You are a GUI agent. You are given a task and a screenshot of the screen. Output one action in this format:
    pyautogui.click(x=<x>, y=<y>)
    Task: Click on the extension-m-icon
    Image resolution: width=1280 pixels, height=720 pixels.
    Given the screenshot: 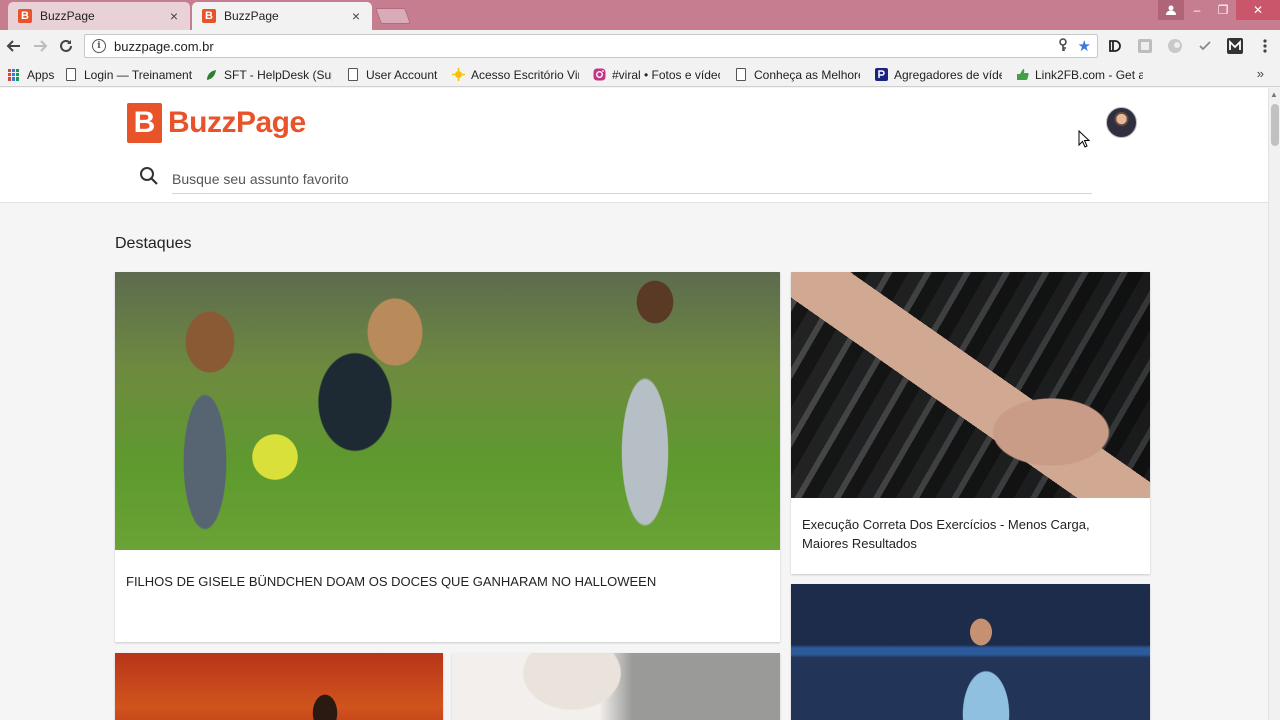 What is the action you would take?
    pyautogui.click(x=1235, y=46)
    